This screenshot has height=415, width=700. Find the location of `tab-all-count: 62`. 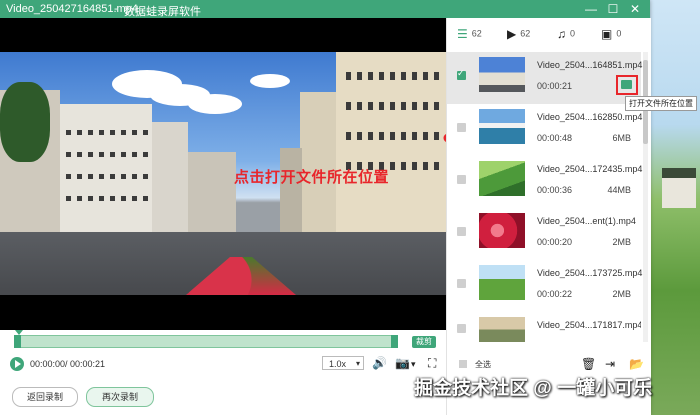

tab-all-count: 62 is located at coordinates (476, 33).